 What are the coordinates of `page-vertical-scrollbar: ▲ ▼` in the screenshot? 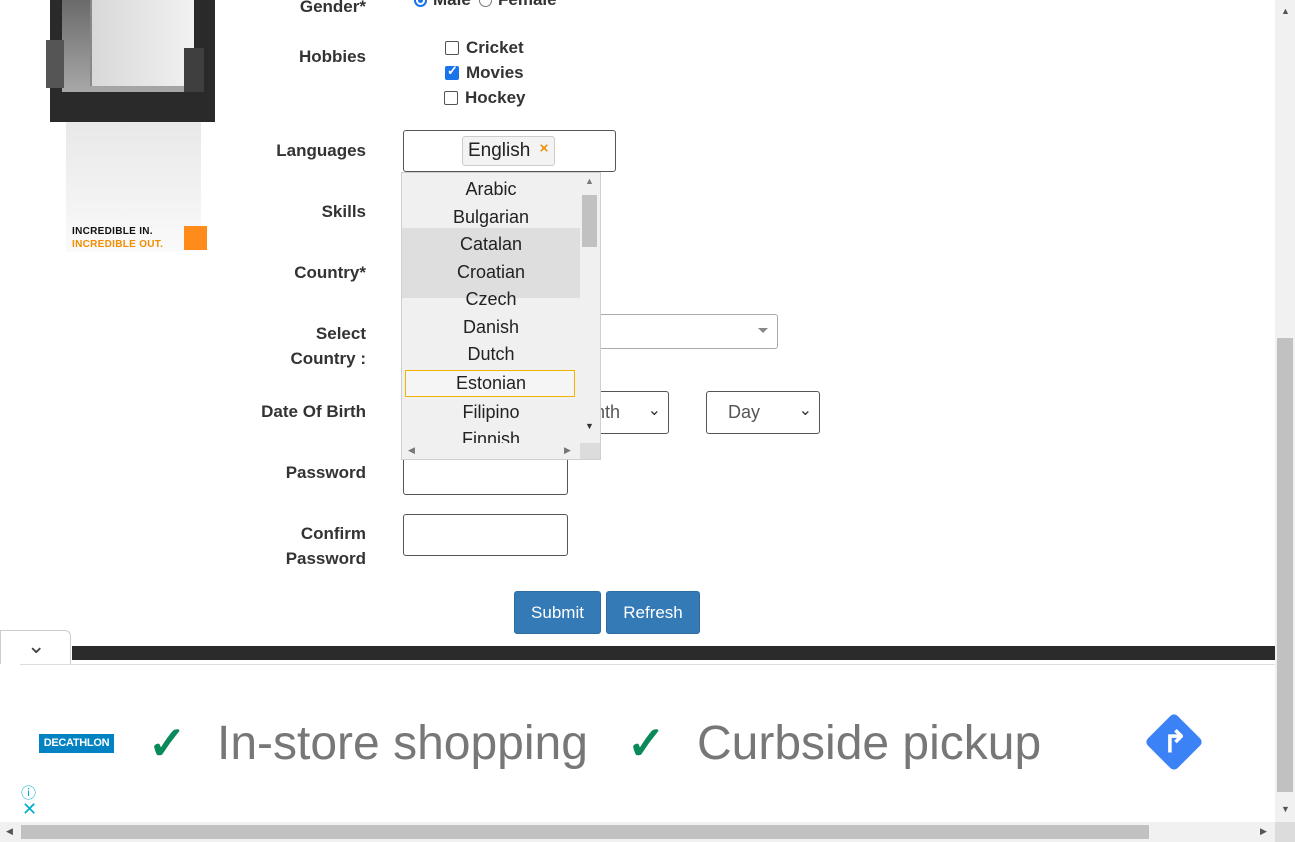 It's located at (1285, 411).